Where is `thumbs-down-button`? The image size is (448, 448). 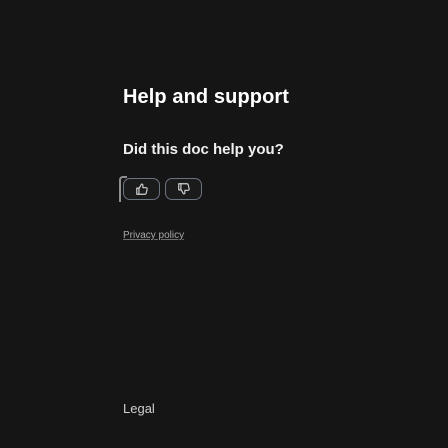
thumbs-down-button is located at coordinates (183, 189).